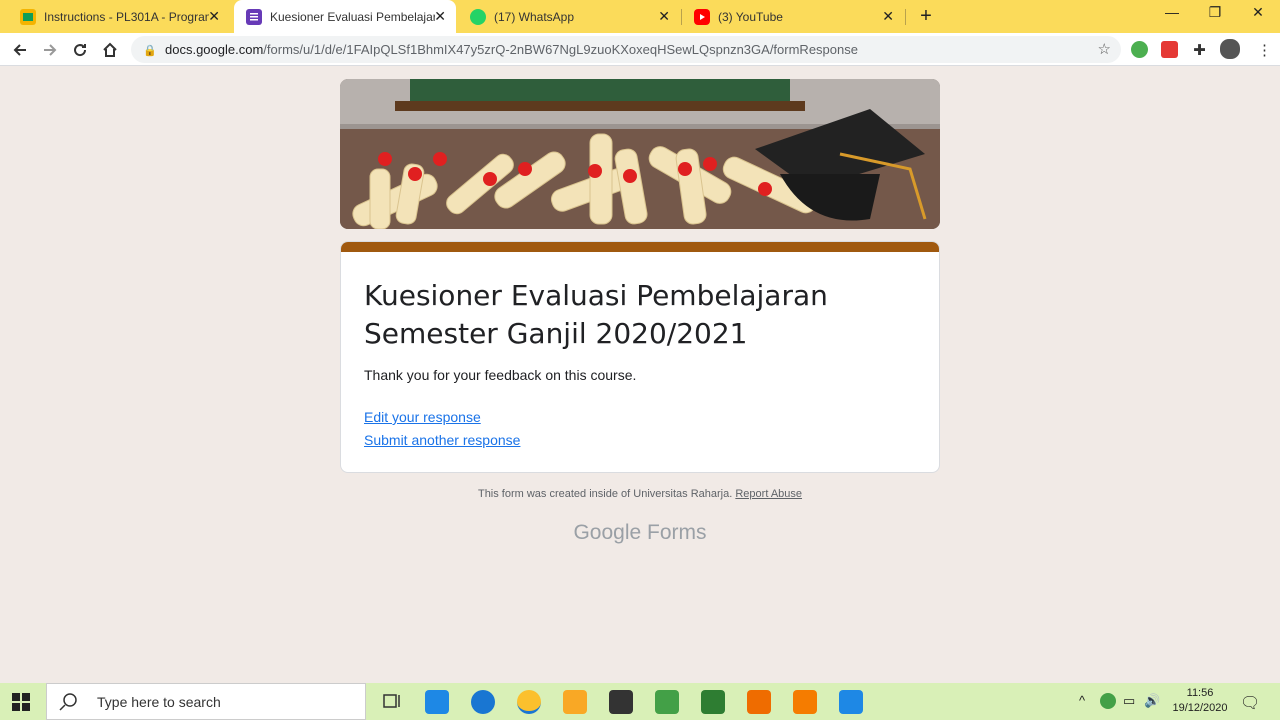 The height and width of the screenshot is (720, 1280). What do you see at coordinates (150, 50) in the screenshot?
I see `lock-icon: 🔒` at bounding box center [150, 50].